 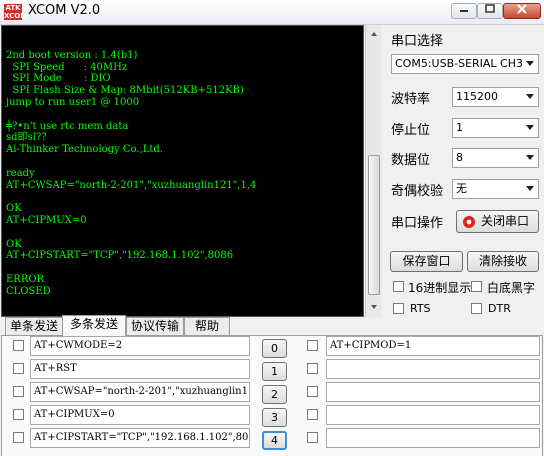 What do you see at coordinates (511, 288) in the screenshot?
I see `white-bg-label: 白底黑字` at bounding box center [511, 288].